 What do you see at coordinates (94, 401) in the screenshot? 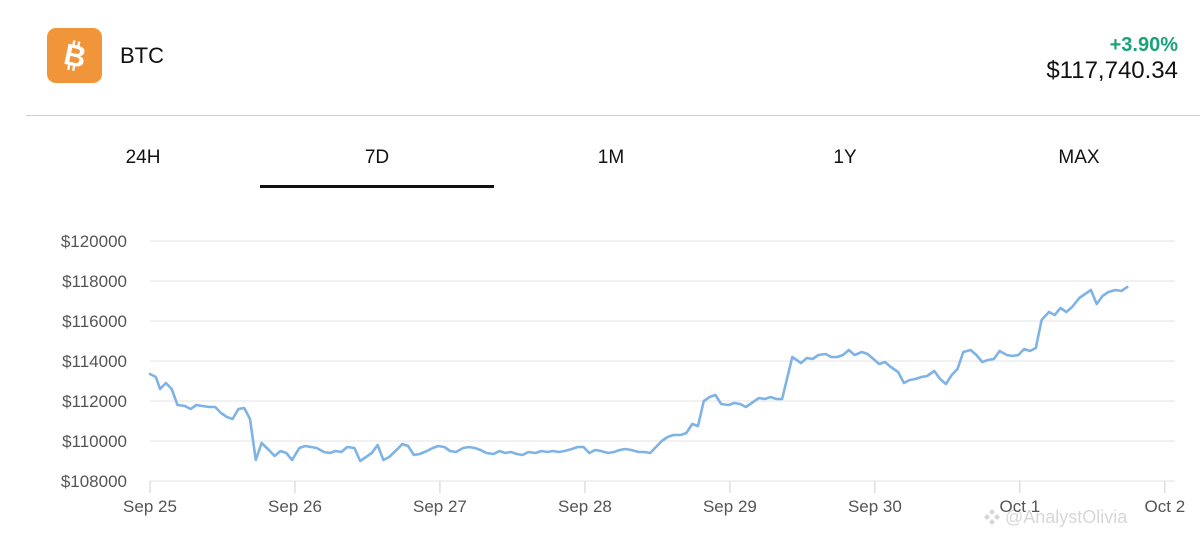
I see `y-tick-label: $112000` at bounding box center [94, 401].